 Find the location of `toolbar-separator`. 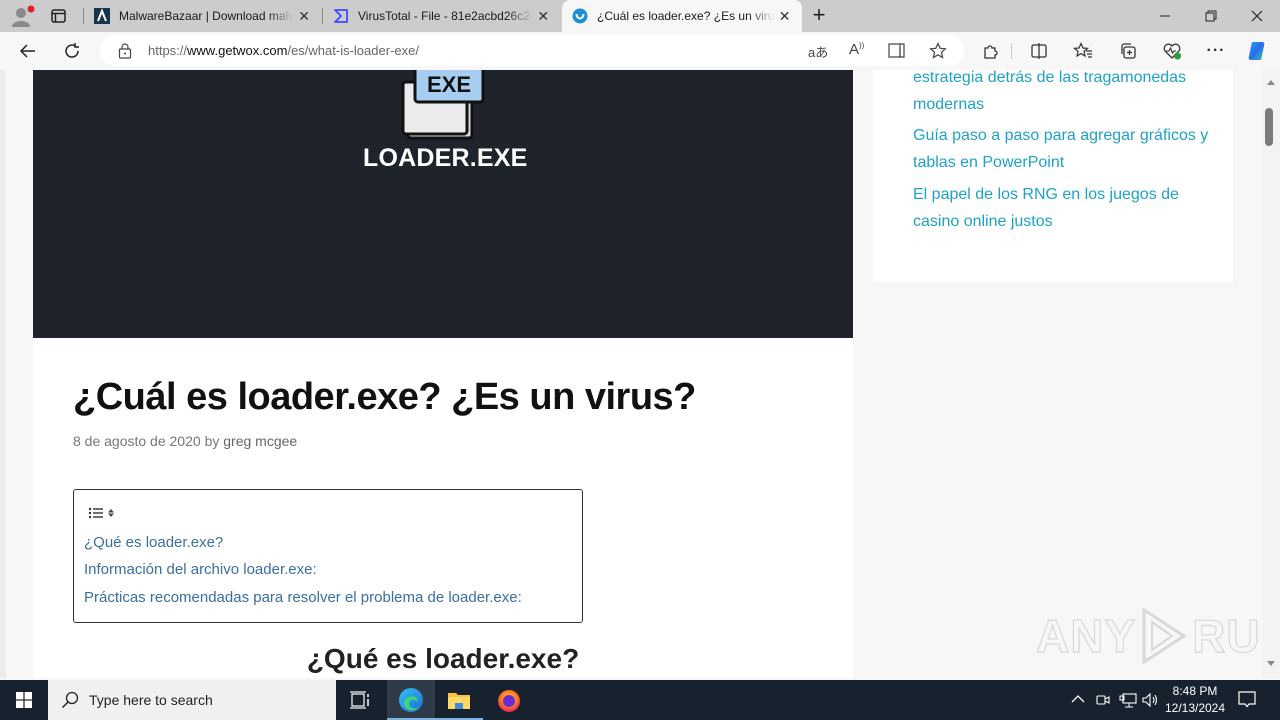

toolbar-separator is located at coordinates (1011, 51).